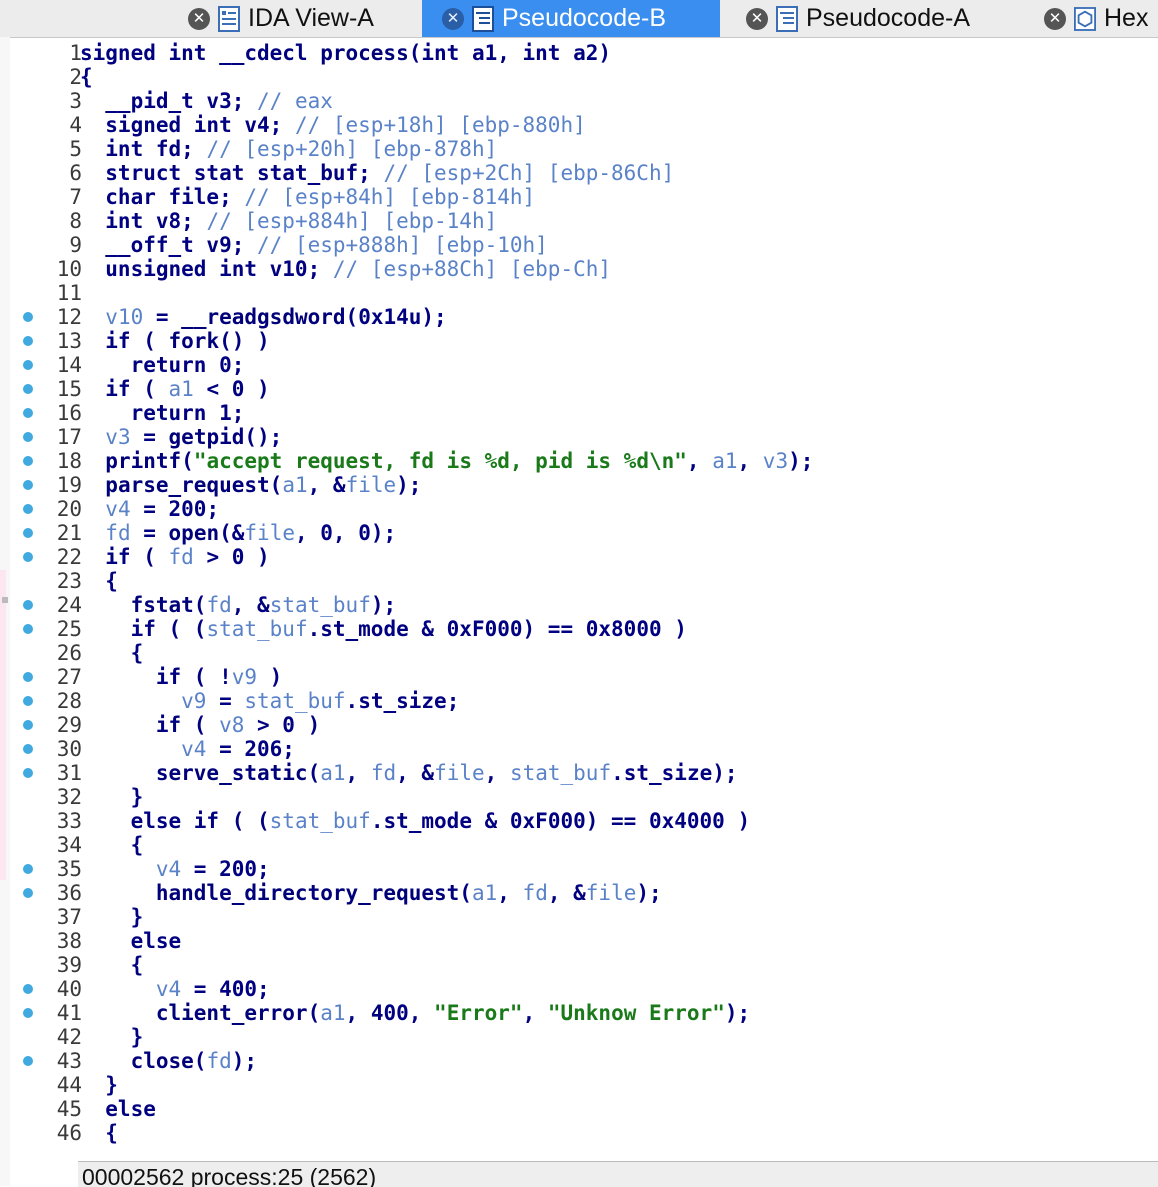 The width and height of the screenshot is (1158, 1187). What do you see at coordinates (75, 245) in the screenshot?
I see `line-number: 9` at bounding box center [75, 245].